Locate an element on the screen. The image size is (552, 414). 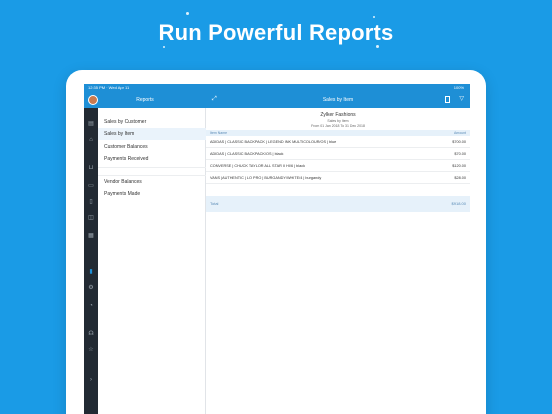
sidebar-item-payments-made: Payments Made is located at coordinates (152, 194).